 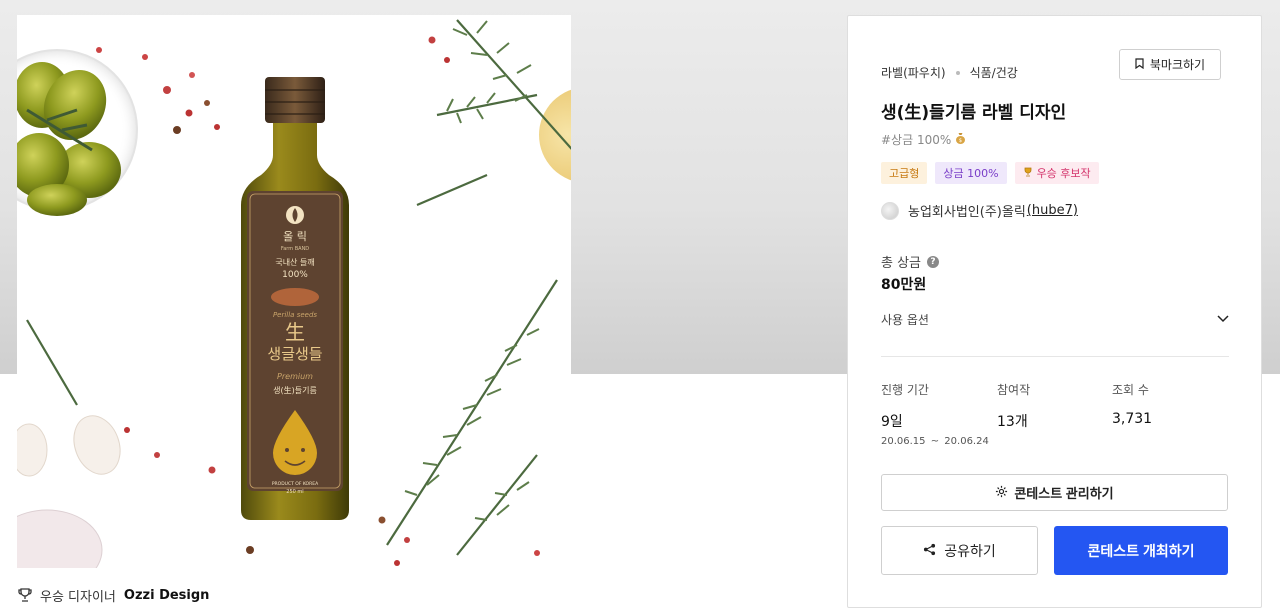 What do you see at coordinates (890, 210) in the screenshot?
I see `host-avatar` at bounding box center [890, 210].